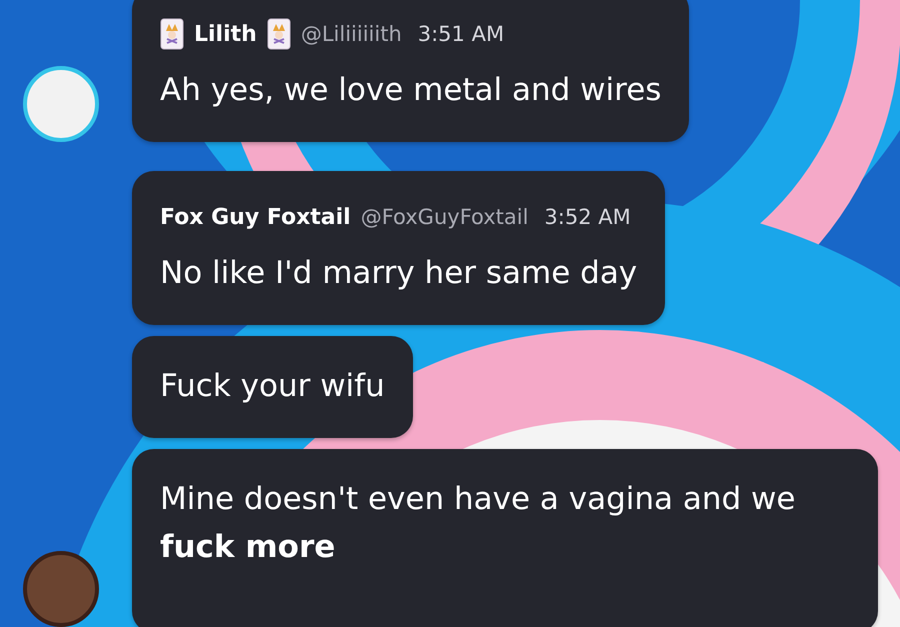 Image resolution: width=900 pixels, height=627 pixels. What do you see at coordinates (444, 217) in the screenshot?
I see `author-handle: @FoxGuyFoxtail` at bounding box center [444, 217].